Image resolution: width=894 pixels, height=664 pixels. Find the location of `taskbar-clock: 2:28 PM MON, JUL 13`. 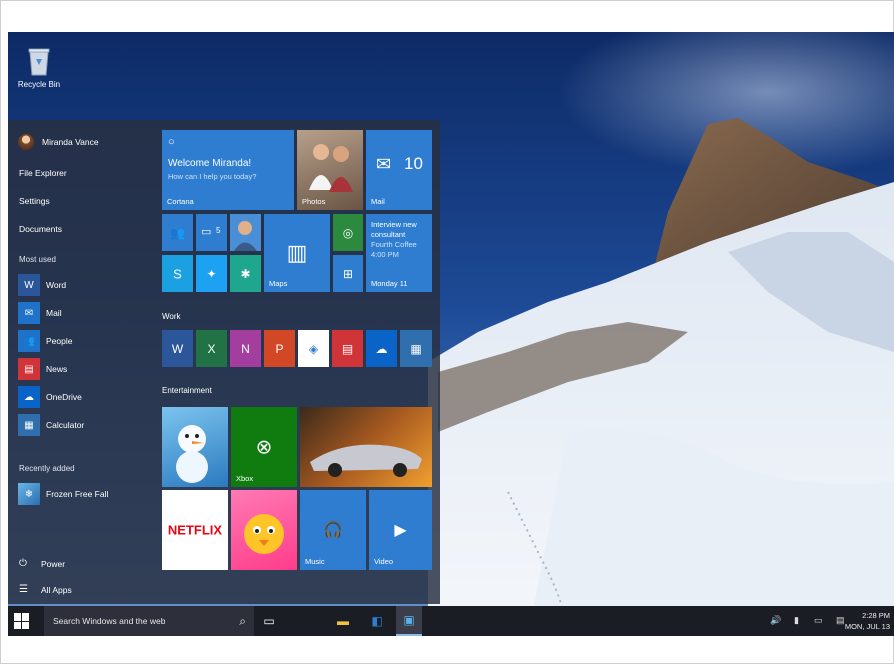

taskbar-clock: 2:28 PM MON, JUL 13 is located at coordinates (867, 621).